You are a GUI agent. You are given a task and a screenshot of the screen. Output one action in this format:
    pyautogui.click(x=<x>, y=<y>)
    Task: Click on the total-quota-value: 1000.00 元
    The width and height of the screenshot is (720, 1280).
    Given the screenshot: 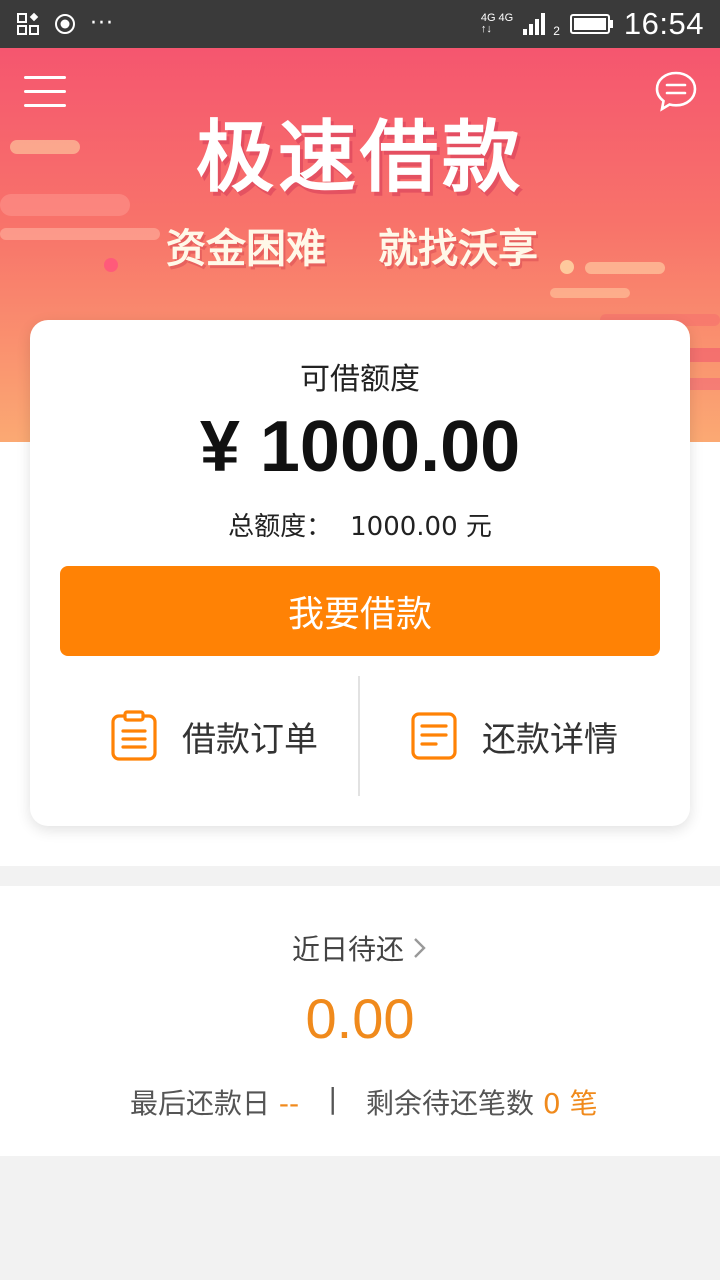 What is the action you would take?
    pyautogui.click(x=421, y=527)
    